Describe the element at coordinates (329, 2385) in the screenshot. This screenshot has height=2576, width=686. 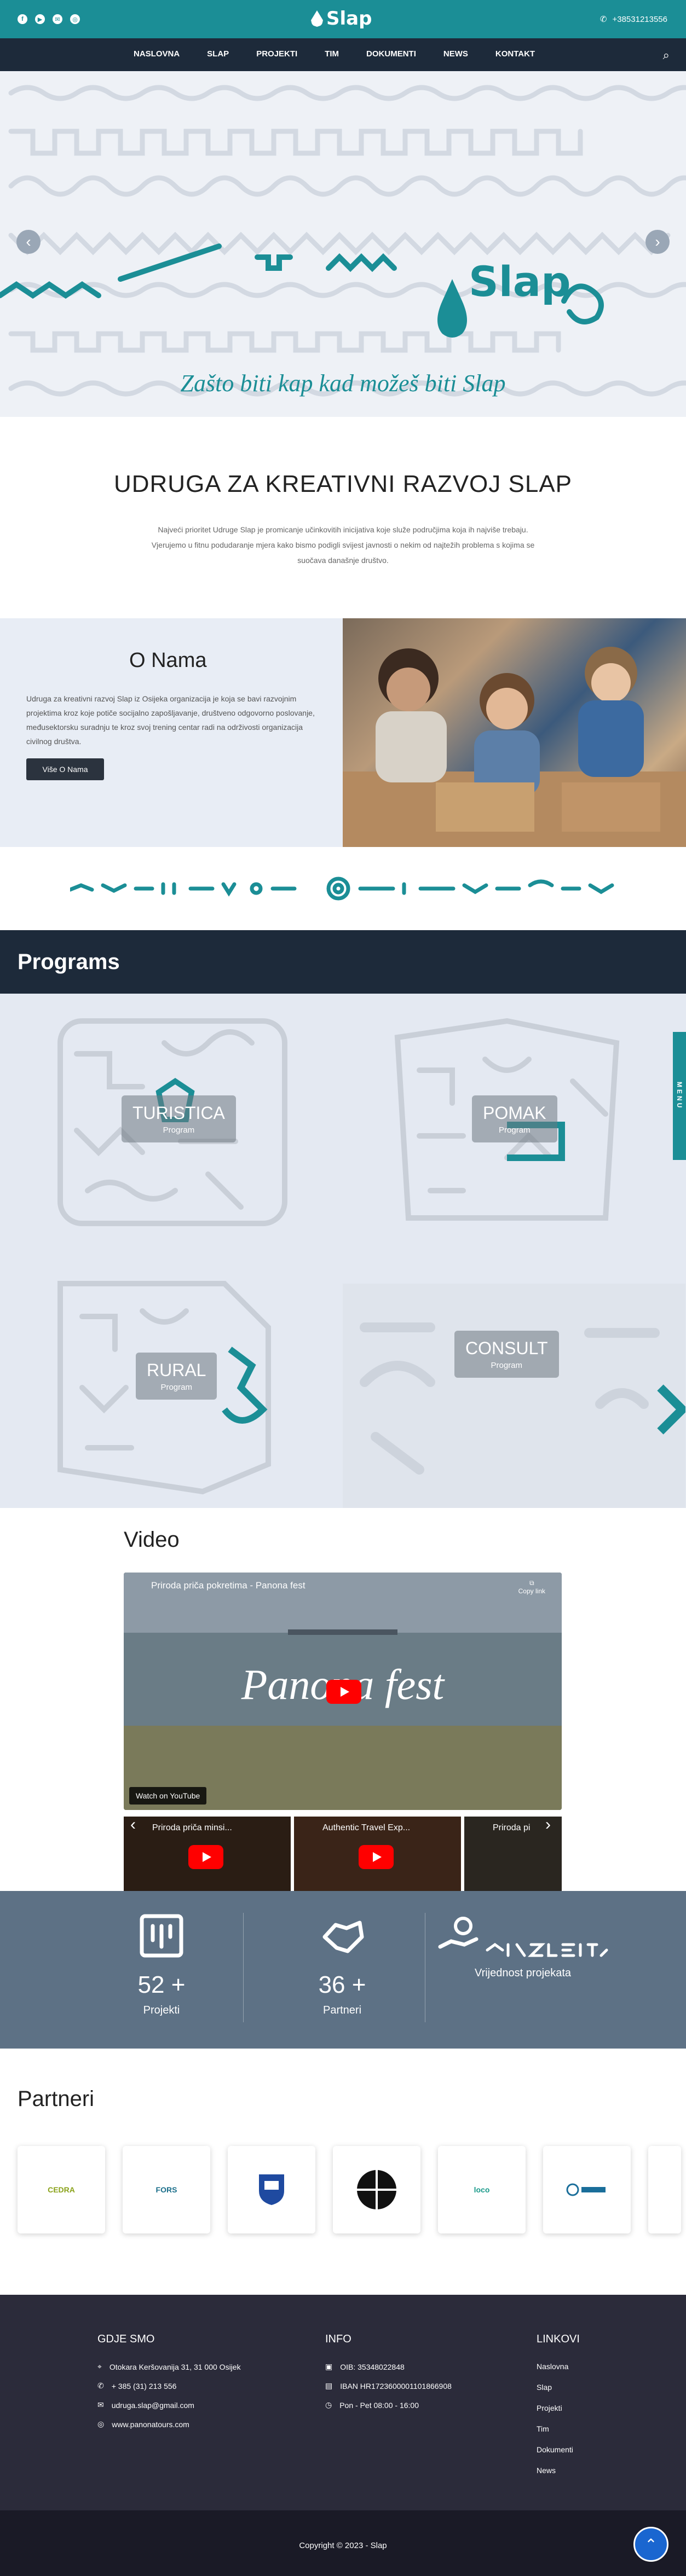
I see `bank-icon: ▤` at that location.